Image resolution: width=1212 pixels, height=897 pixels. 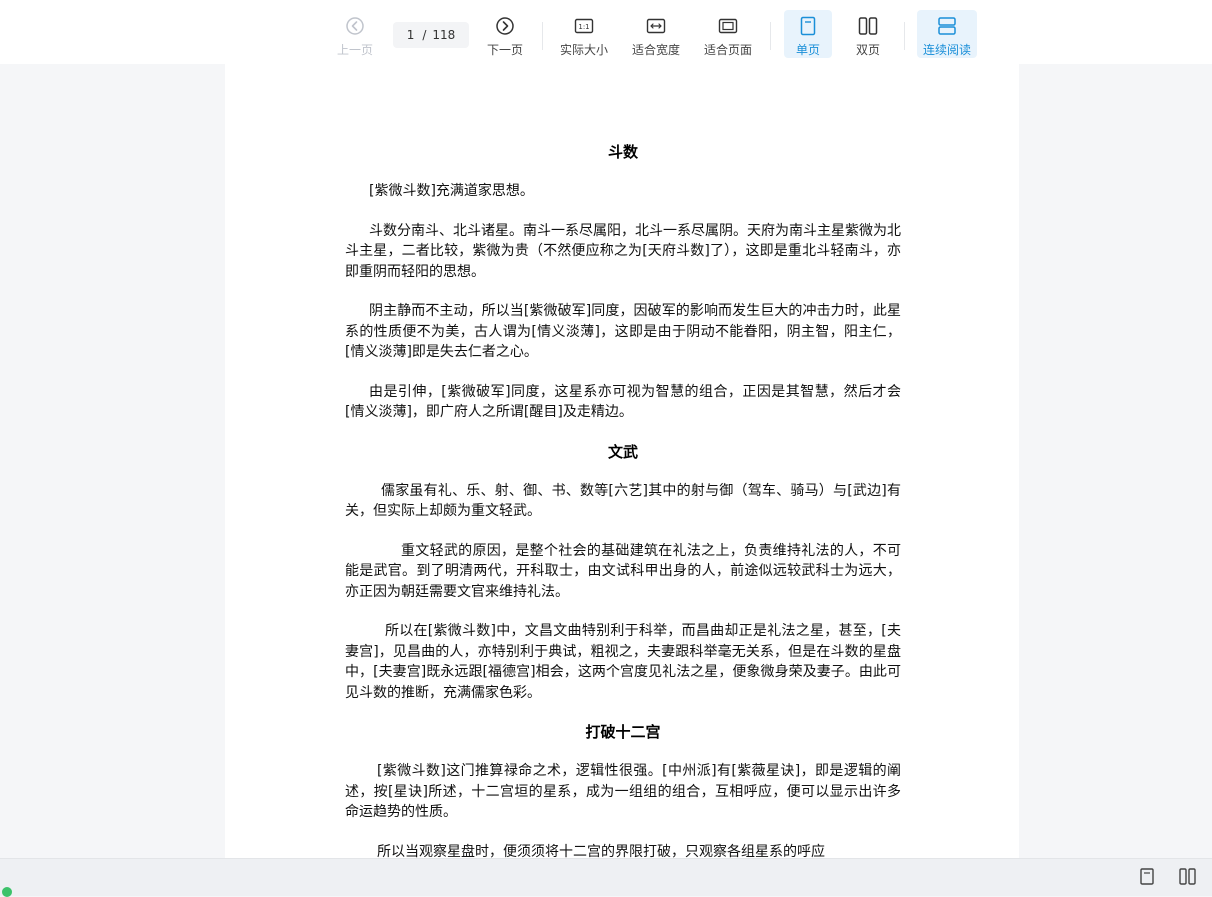 What do you see at coordinates (451, 191) in the screenshot?
I see `paragraph: [紫微斗数]充满道家思想。` at bounding box center [451, 191].